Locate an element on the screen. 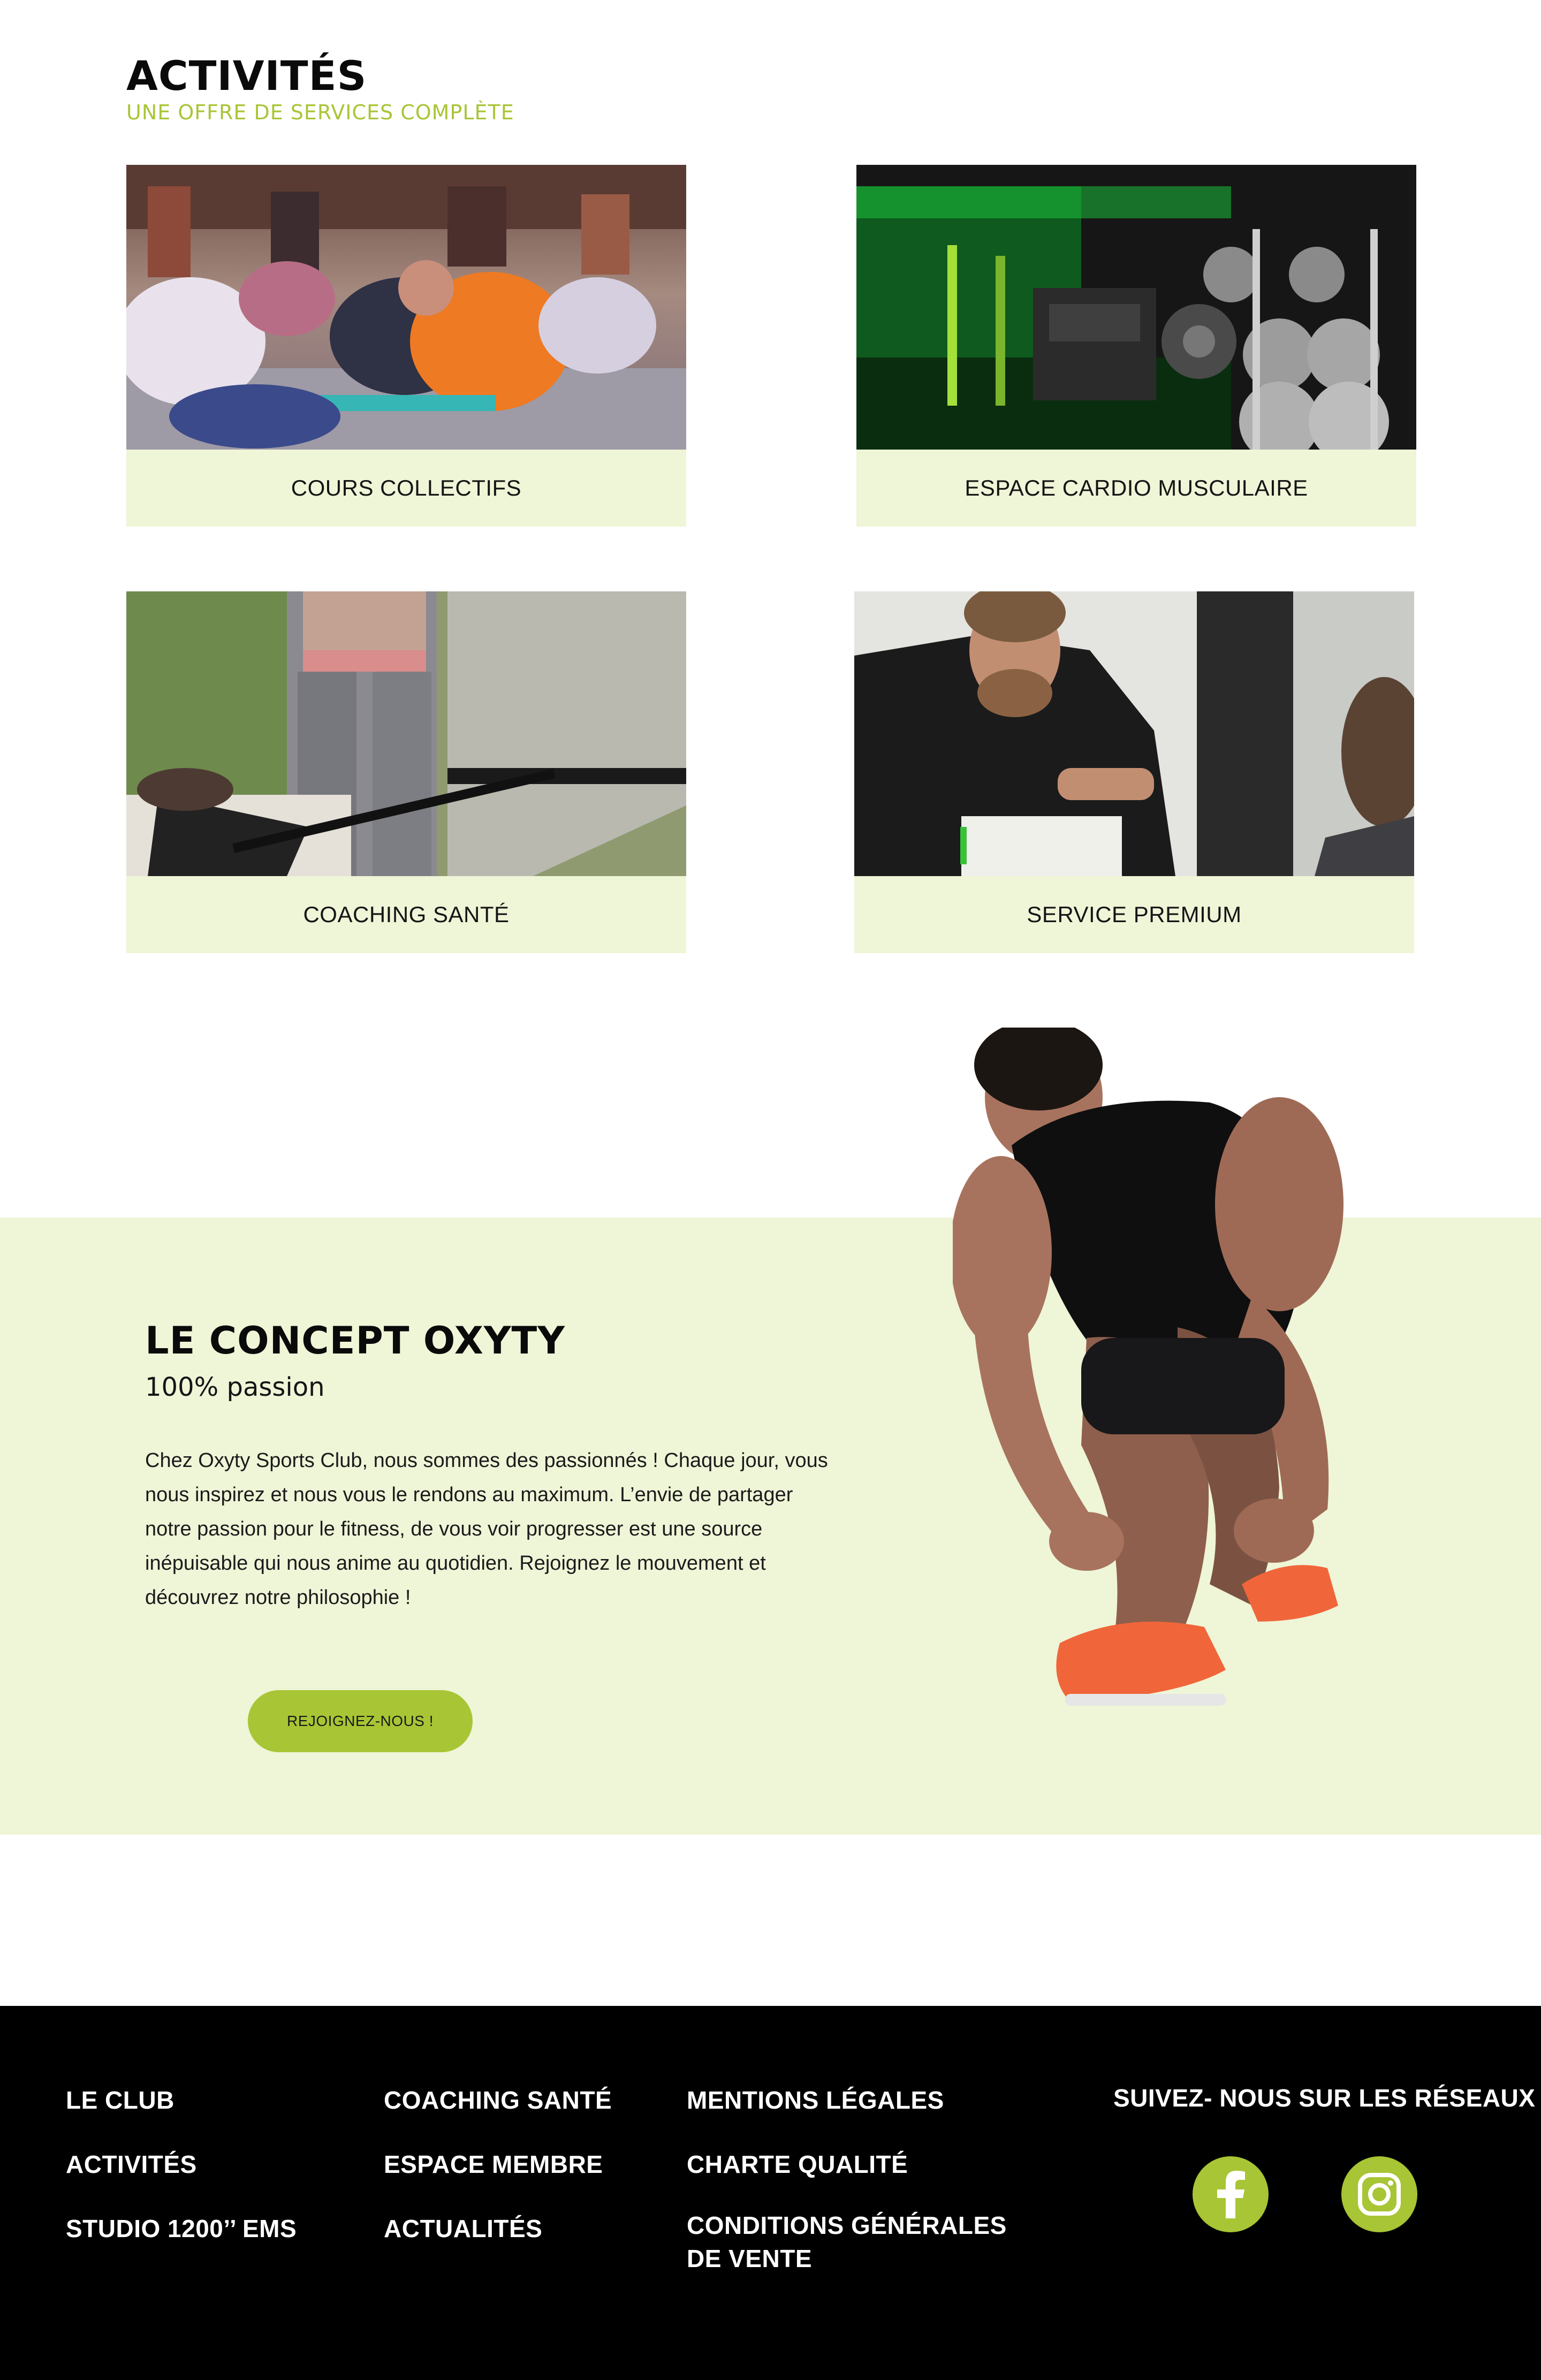  card-label: ESPACE CARDIO MUSCULAIRE is located at coordinates (1136, 488).